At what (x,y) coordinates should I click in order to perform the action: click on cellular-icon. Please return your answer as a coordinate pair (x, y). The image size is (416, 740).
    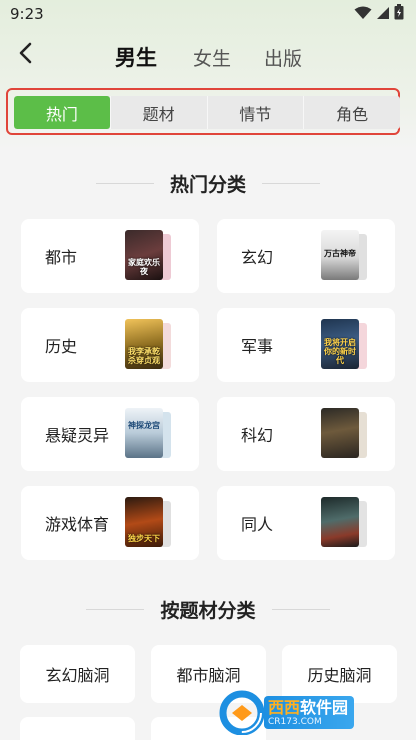
    Looking at the image, I should click on (383, 14).